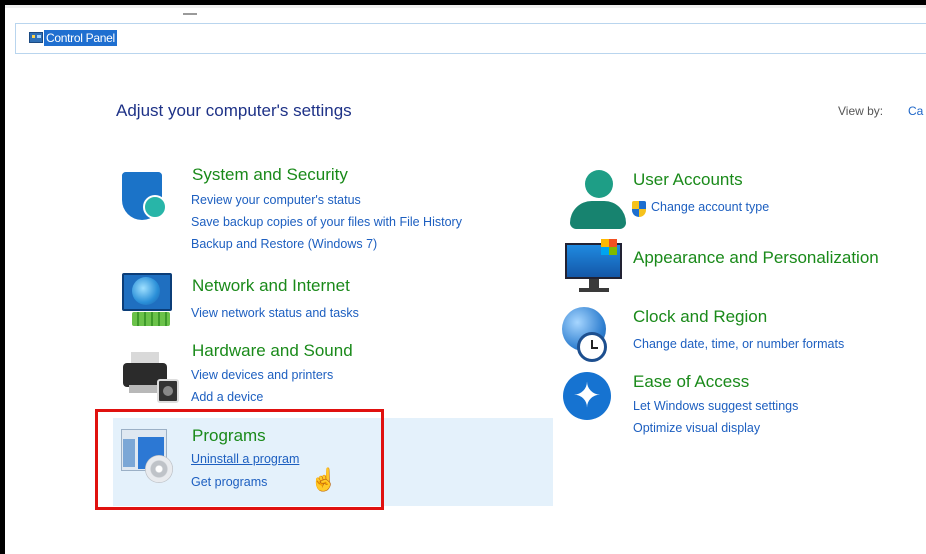  Describe the element at coordinates (151, 319) in the screenshot. I see `network-cable-icon` at that location.